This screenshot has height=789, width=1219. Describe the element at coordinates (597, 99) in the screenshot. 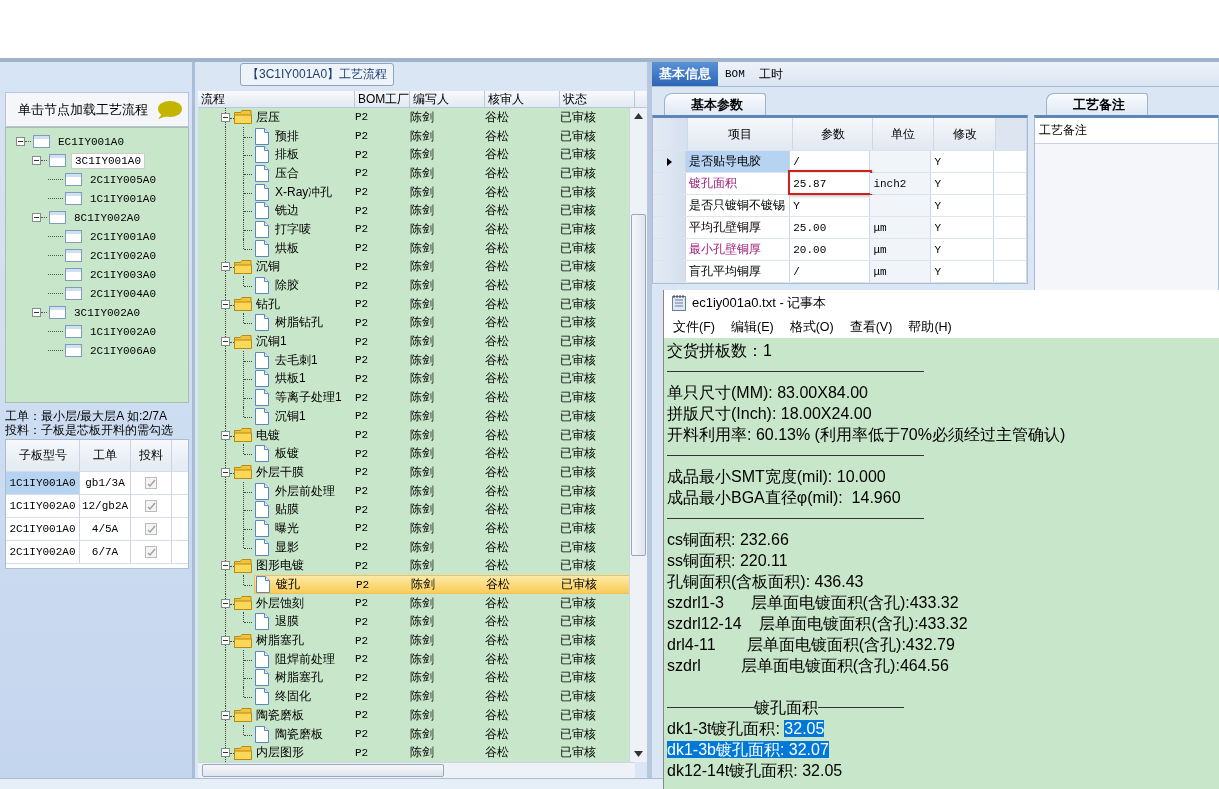

I see `column-header: 状态` at that location.